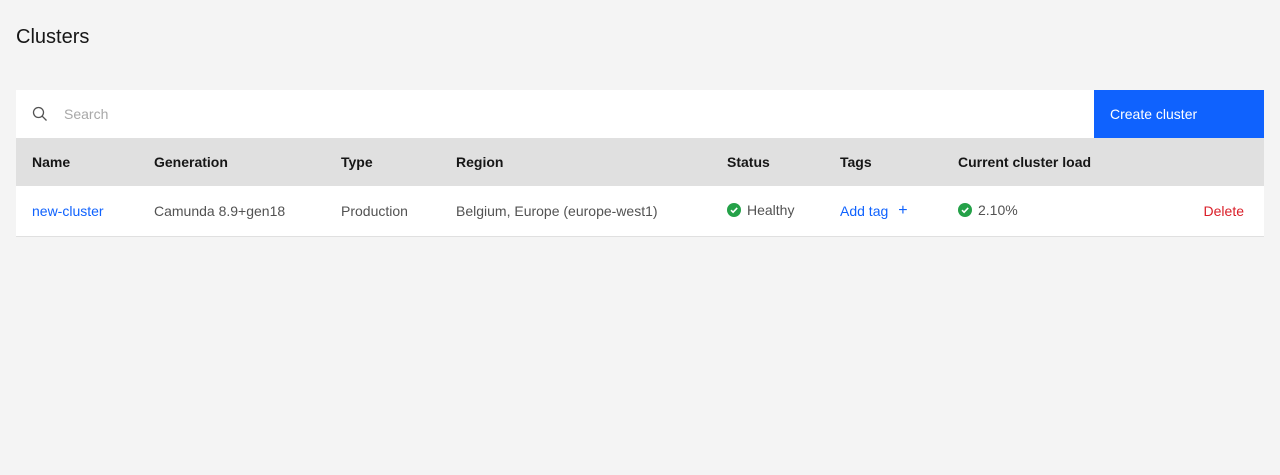  What do you see at coordinates (1179, 114) in the screenshot?
I see `create-cluster-button: Create cluster` at bounding box center [1179, 114].